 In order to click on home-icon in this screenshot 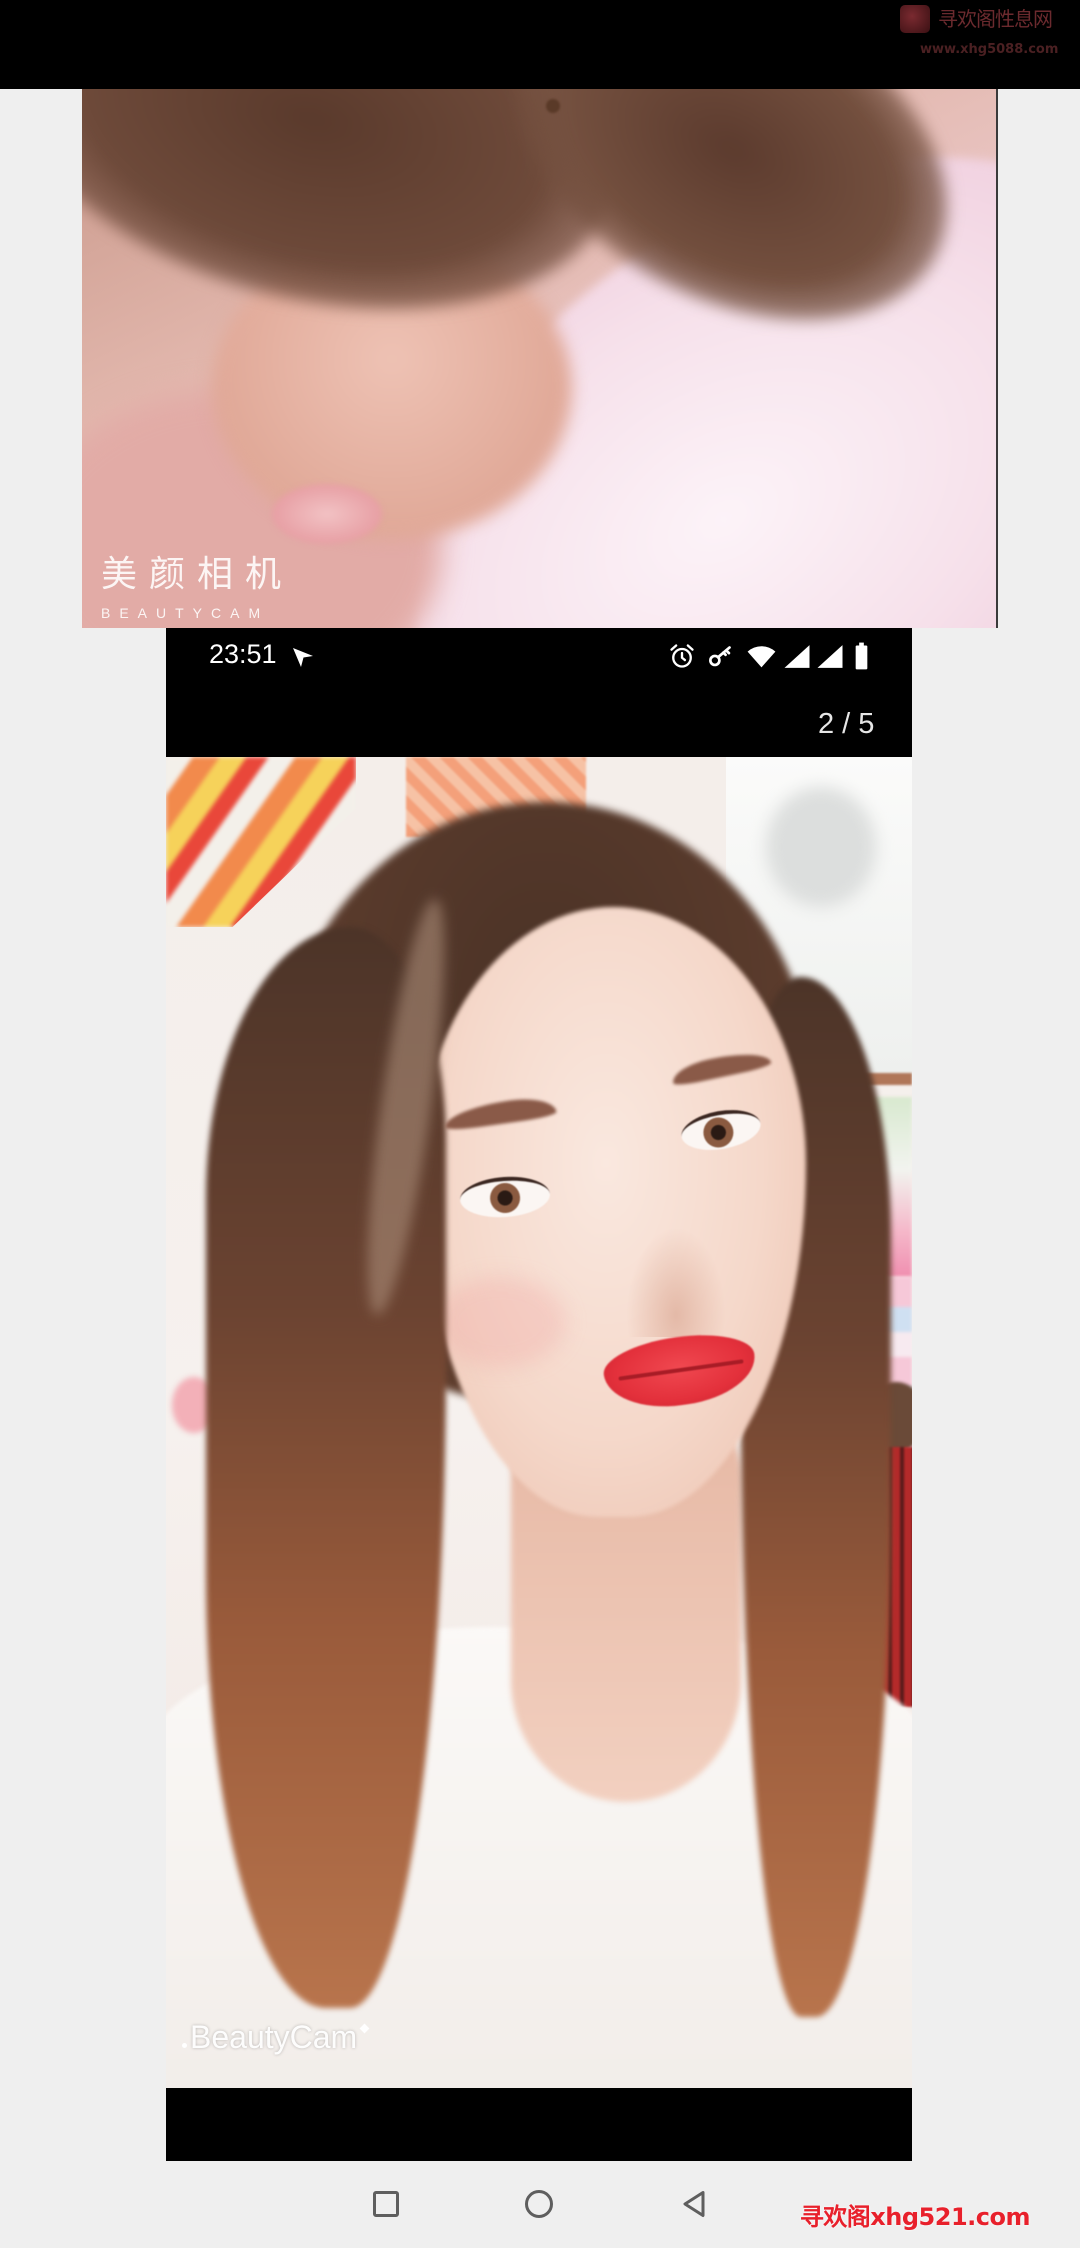, I will do `click(539, 2204)`.